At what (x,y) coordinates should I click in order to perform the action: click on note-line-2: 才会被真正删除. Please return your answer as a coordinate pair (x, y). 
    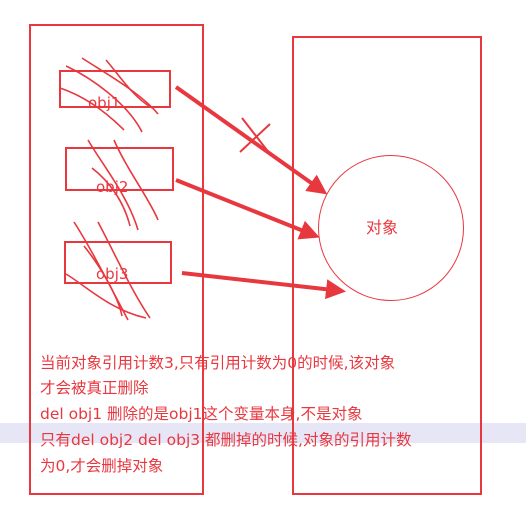
    Looking at the image, I should click on (94, 388).